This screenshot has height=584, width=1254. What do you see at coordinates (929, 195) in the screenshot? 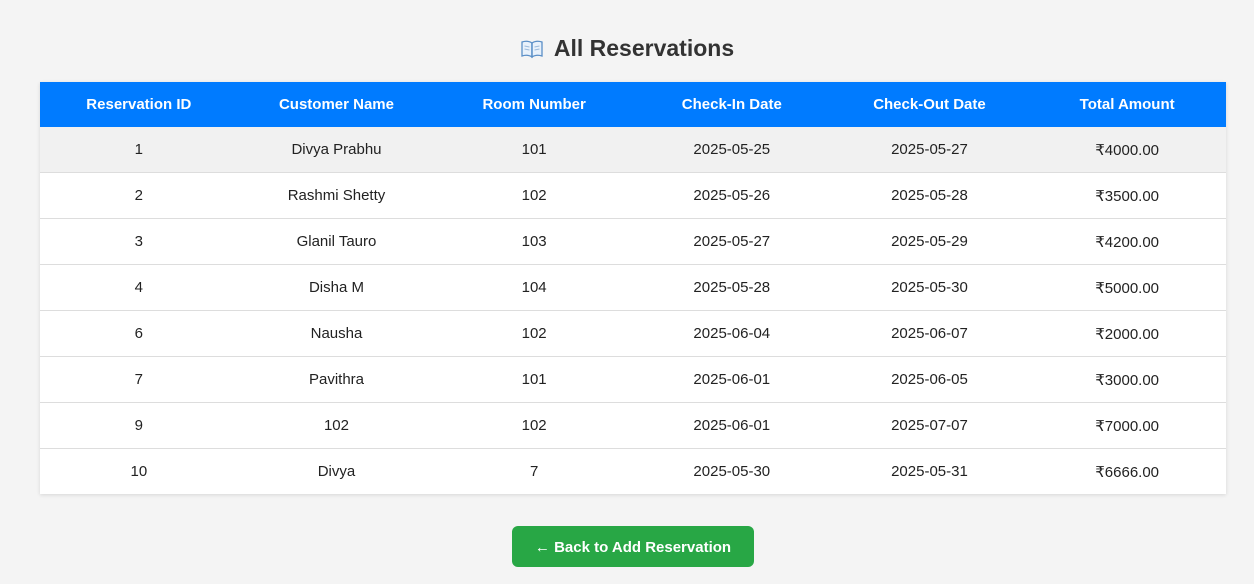
I see `check-out-date-cell: 2025-05-28` at bounding box center [929, 195].